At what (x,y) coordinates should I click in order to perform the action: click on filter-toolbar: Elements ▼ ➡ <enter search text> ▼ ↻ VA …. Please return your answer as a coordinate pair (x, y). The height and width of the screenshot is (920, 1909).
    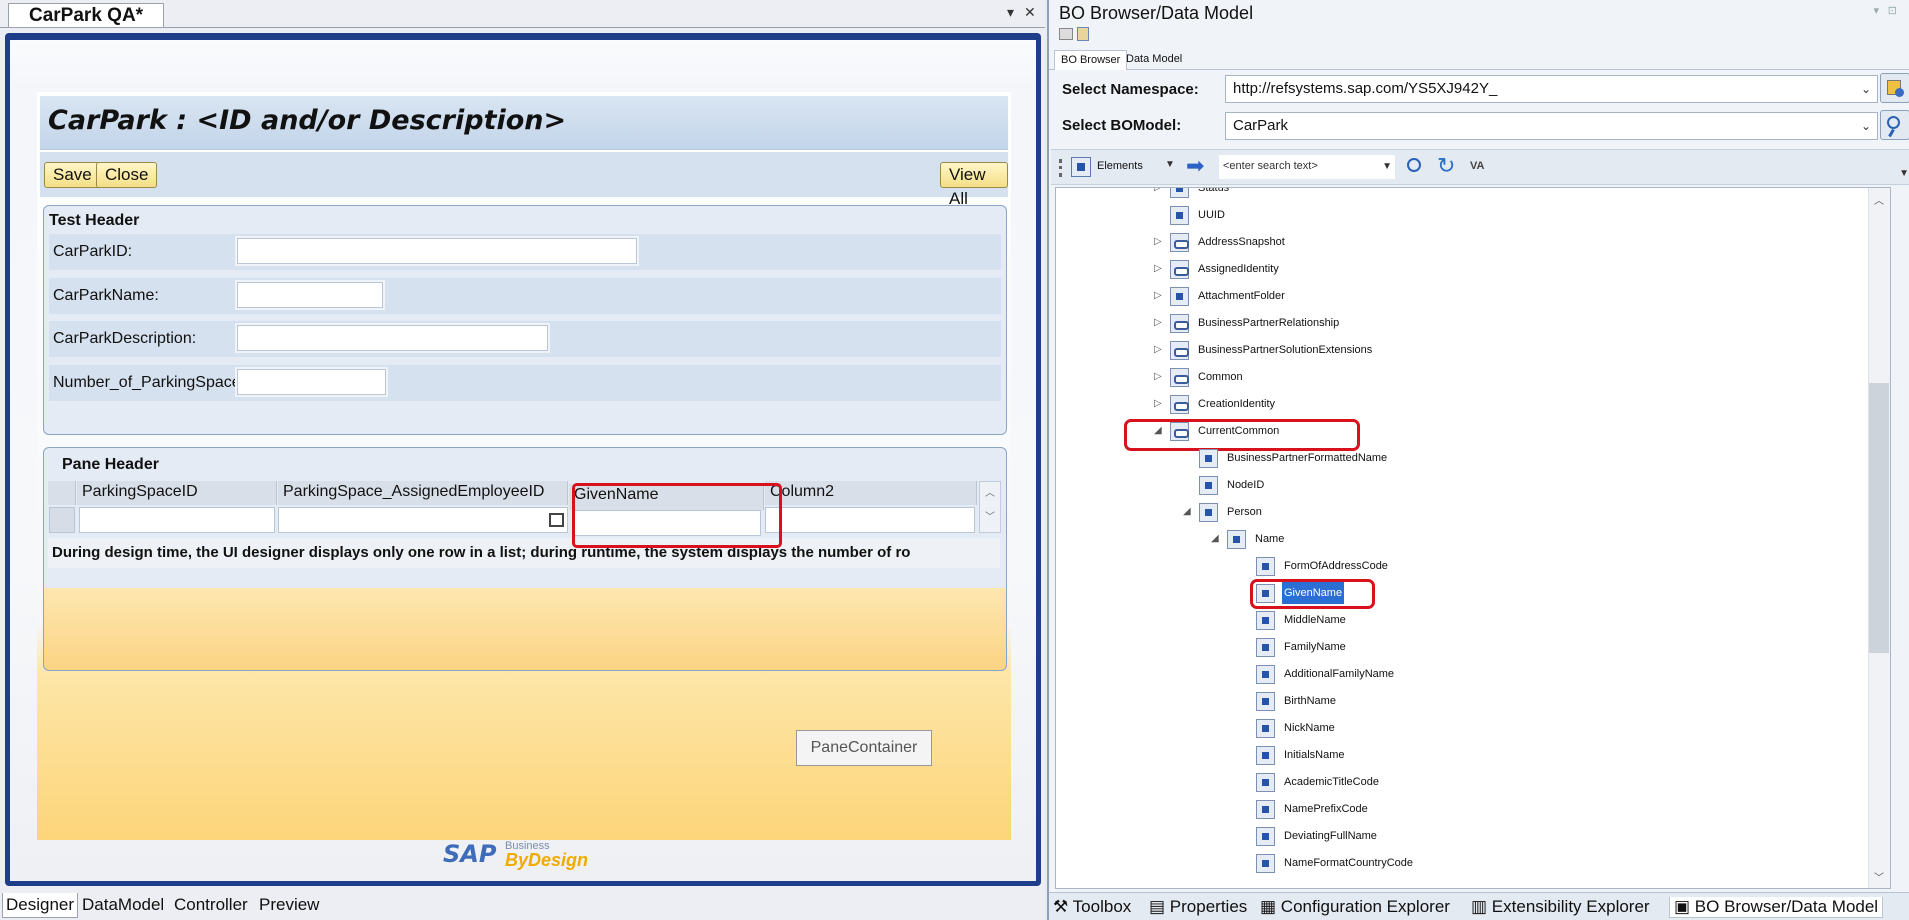
    Looking at the image, I should click on (1480, 167).